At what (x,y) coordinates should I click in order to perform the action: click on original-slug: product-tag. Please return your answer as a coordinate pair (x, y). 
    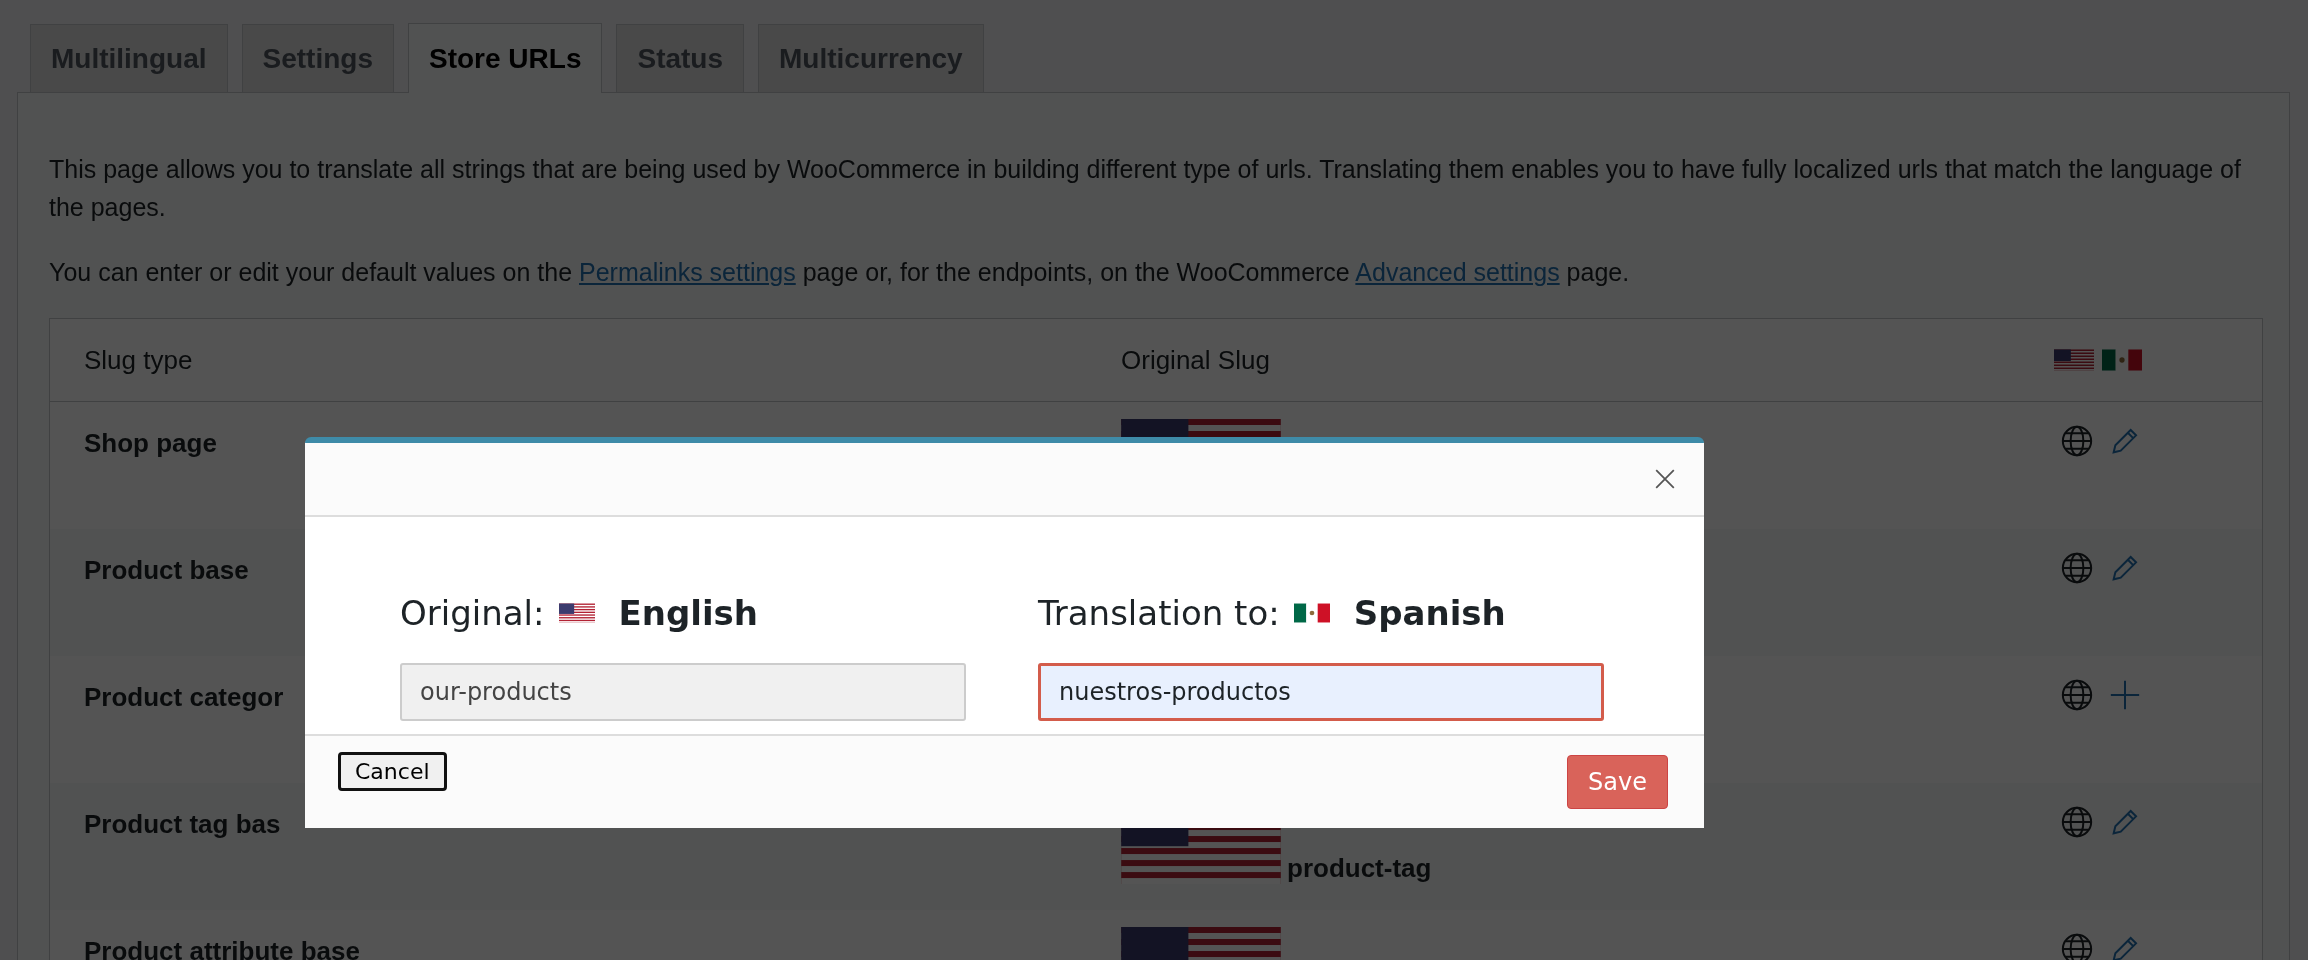
    Looking at the image, I should click on (1359, 868).